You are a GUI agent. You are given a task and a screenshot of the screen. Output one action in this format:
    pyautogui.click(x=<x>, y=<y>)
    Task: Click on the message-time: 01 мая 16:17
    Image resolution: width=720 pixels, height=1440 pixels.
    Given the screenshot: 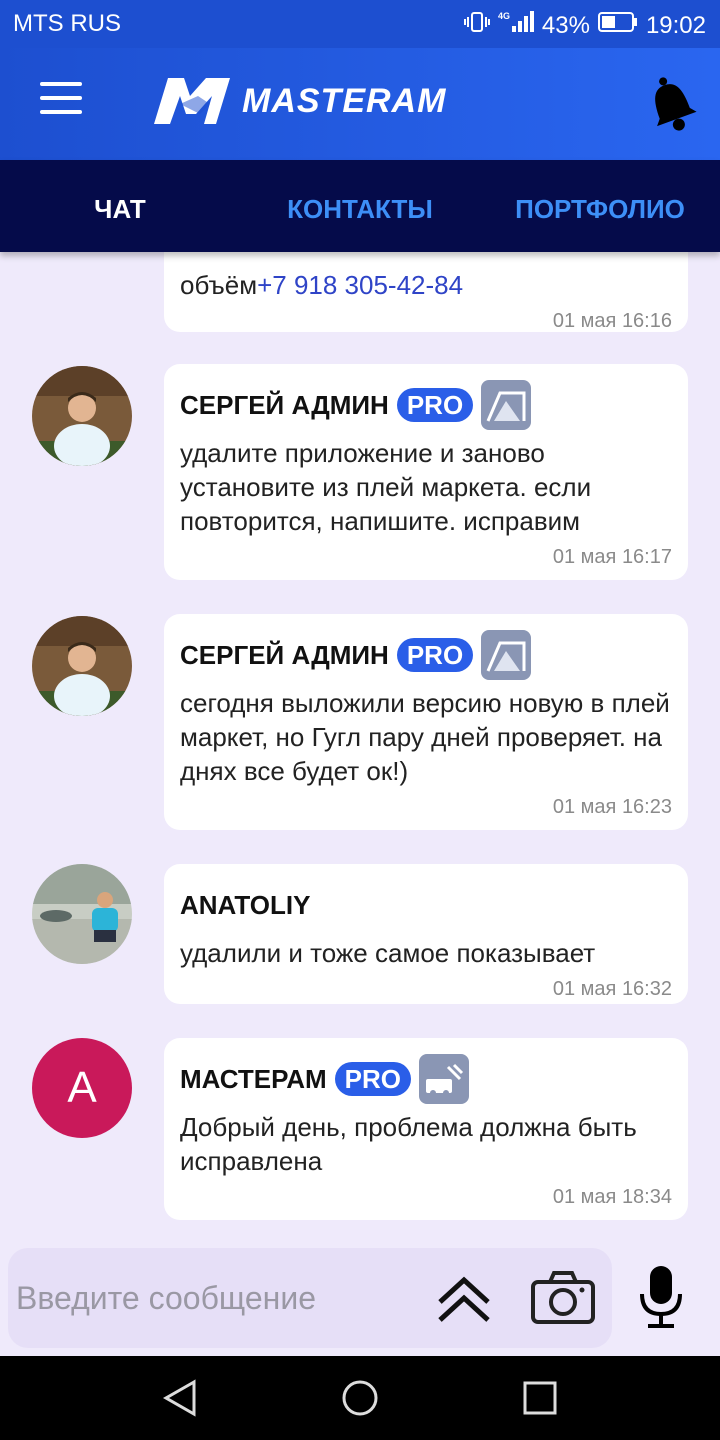 What is the action you would take?
    pyautogui.click(x=612, y=557)
    